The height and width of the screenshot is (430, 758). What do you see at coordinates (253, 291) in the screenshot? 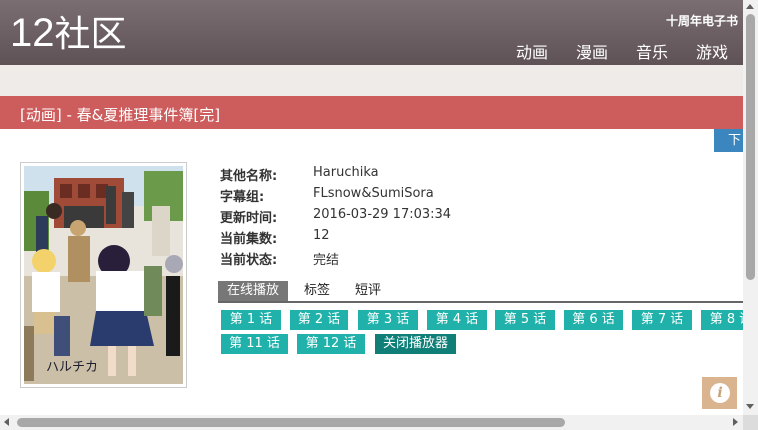
I see `tab-online-play: 在线播放` at bounding box center [253, 291].